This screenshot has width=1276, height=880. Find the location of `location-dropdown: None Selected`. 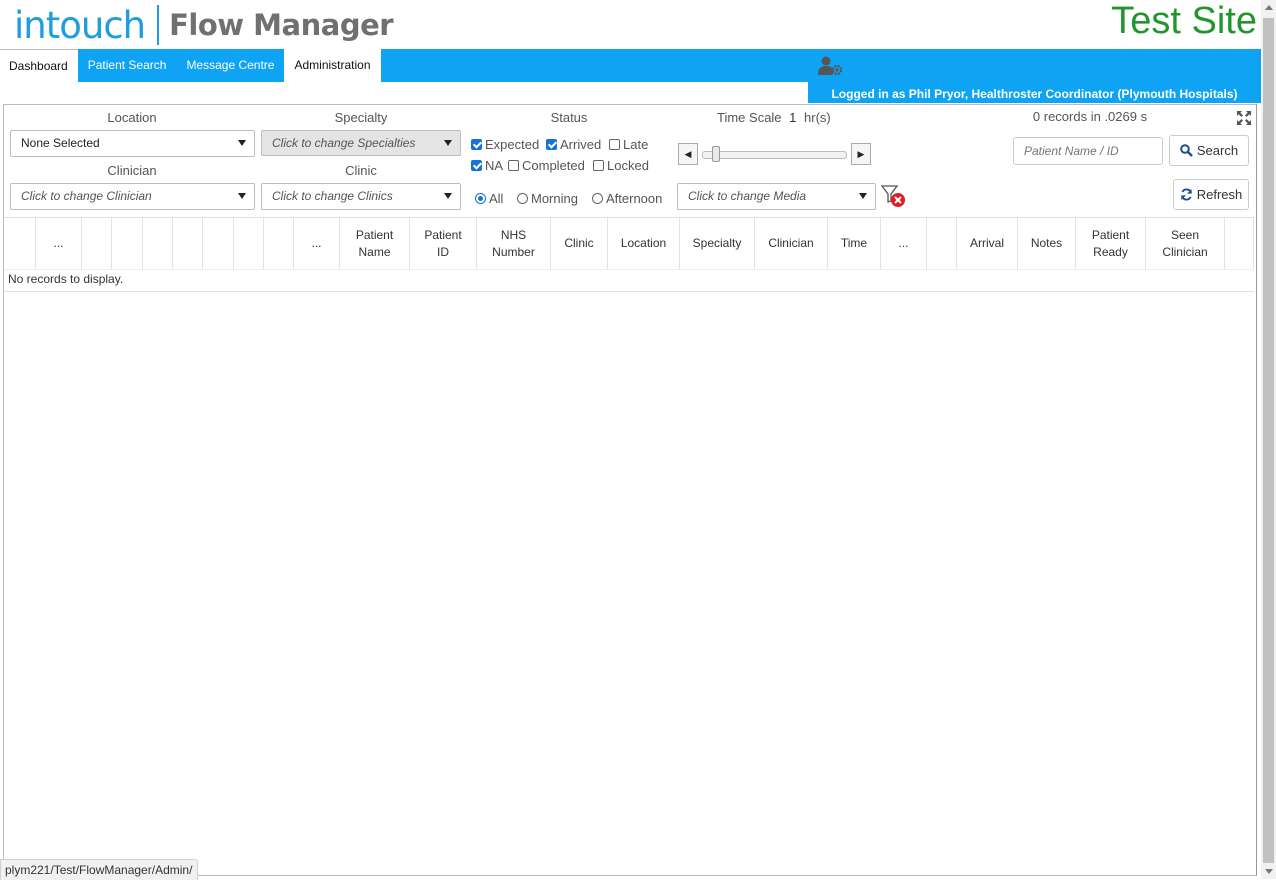

location-dropdown: None Selected is located at coordinates (132, 143).